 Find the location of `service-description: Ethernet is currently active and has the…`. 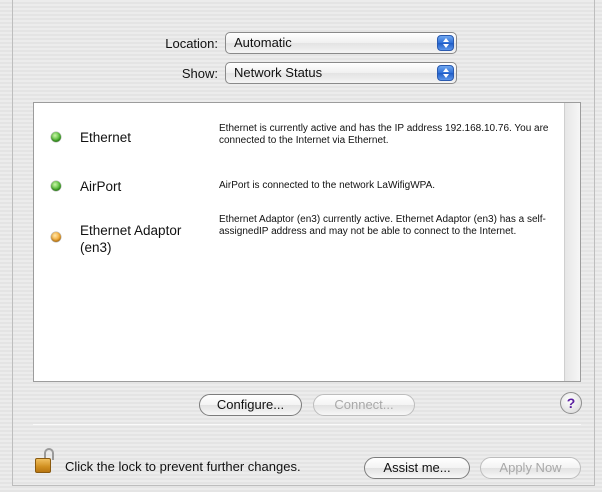

service-description: Ethernet is currently active and has the… is located at coordinates (384, 134).